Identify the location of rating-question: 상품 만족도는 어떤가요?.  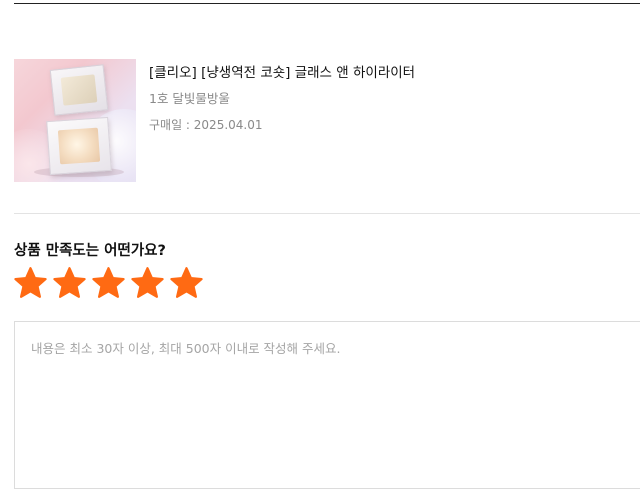
(90, 251).